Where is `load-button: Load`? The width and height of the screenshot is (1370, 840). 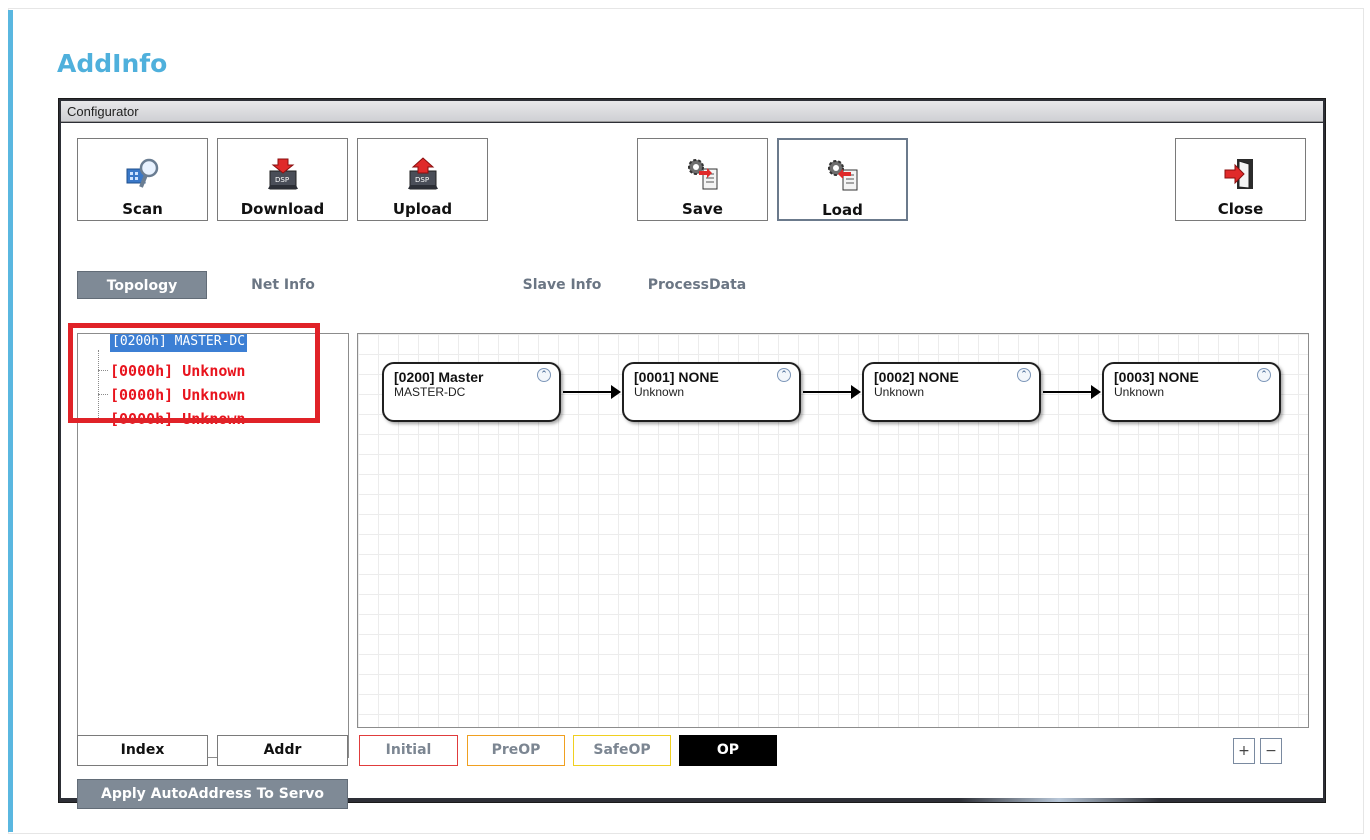 load-button: Load is located at coordinates (842, 179).